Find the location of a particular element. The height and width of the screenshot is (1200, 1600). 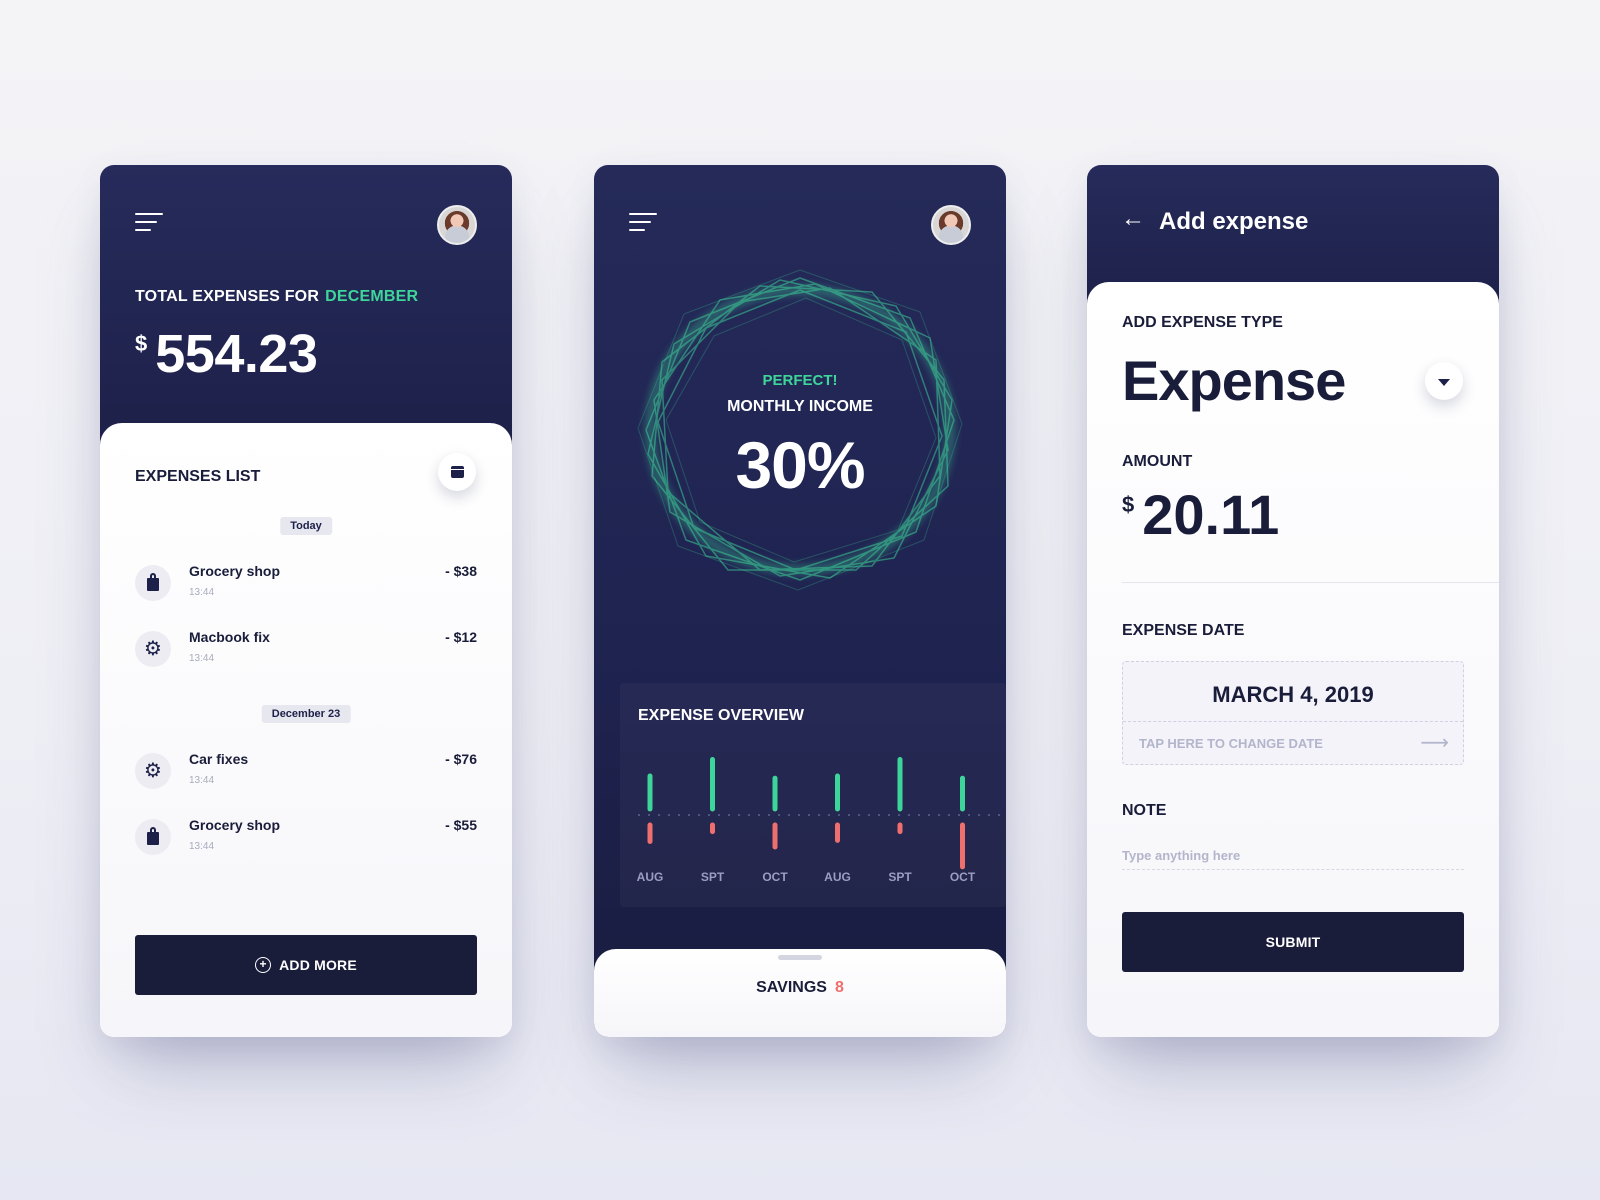

list-item: Grocery shop 13:44 - $55 is located at coordinates (306, 840).